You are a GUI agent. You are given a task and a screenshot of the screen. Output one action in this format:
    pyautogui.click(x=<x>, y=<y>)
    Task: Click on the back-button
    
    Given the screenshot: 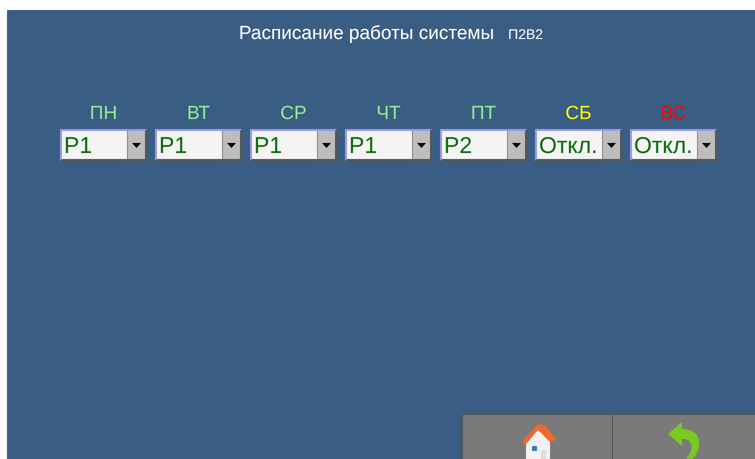 What is the action you would take?
    pyautogui.click(x=683, y=436)
    